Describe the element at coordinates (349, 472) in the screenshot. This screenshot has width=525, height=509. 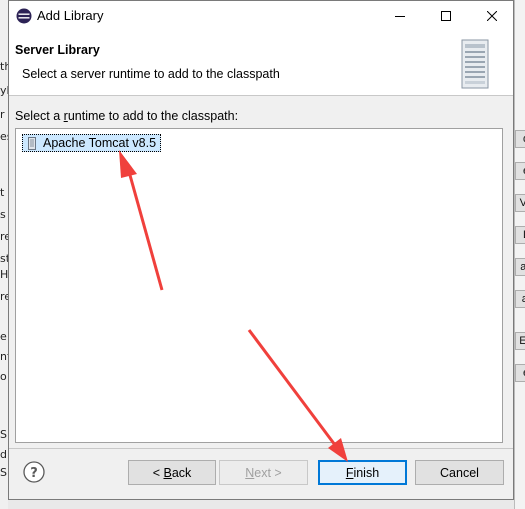
I see `button-mnemonic: F` at that location.